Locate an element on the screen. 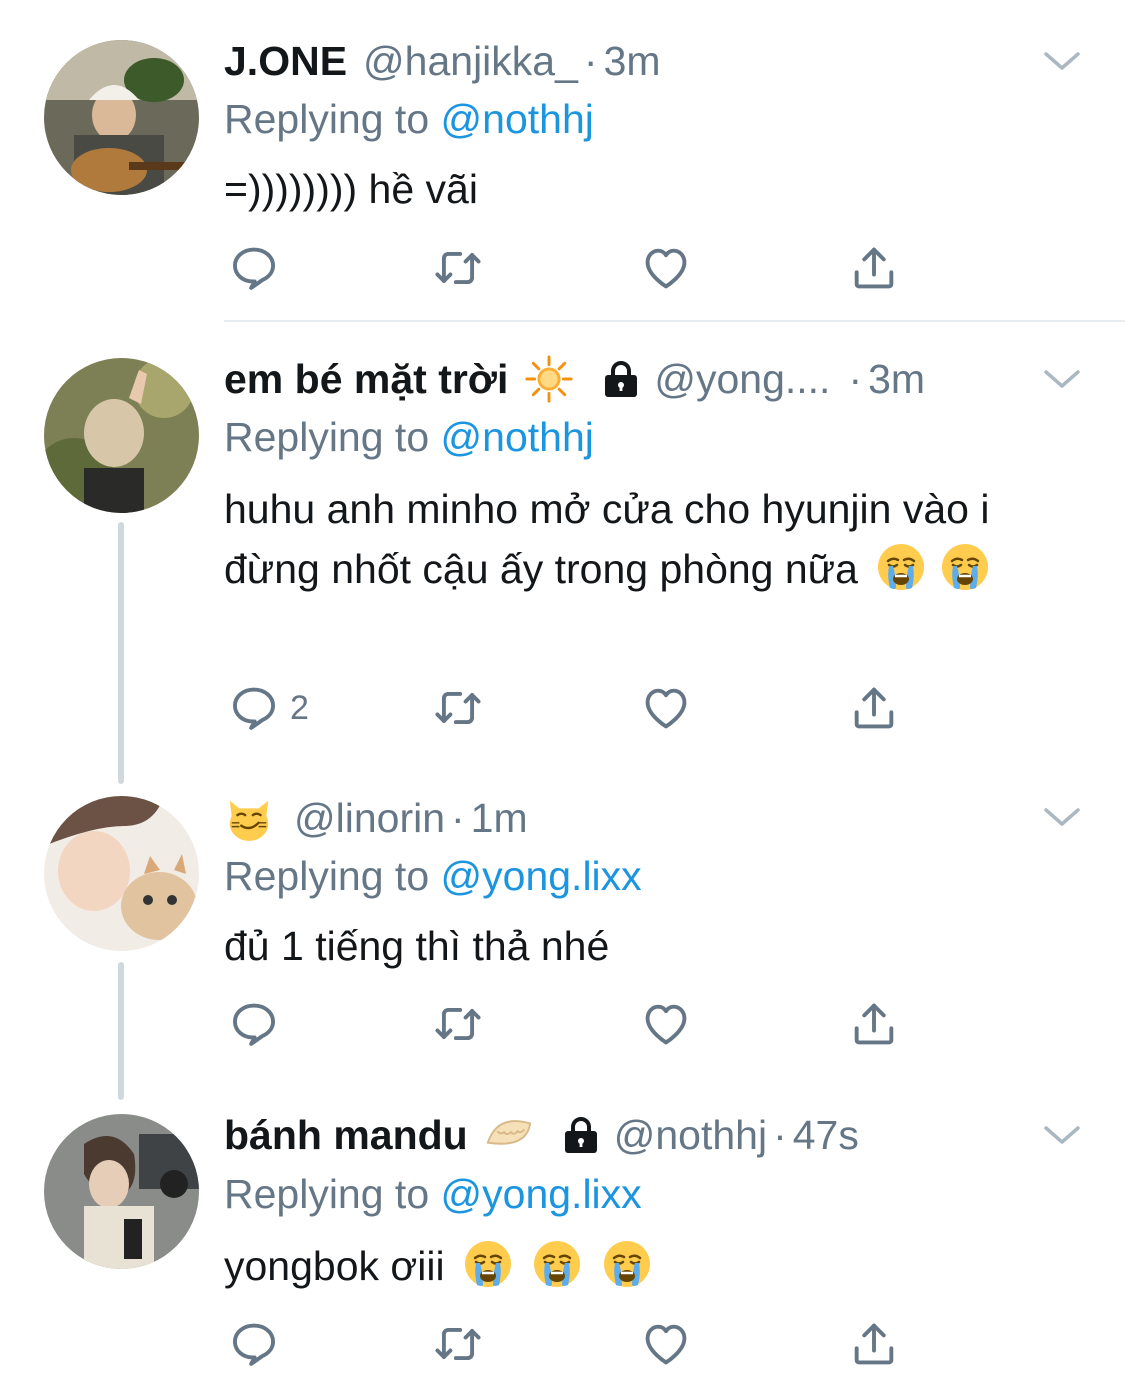 The width and height of the screenshot is (1125, 1396). timestamp: 1m is located at coordinates (499, 818).